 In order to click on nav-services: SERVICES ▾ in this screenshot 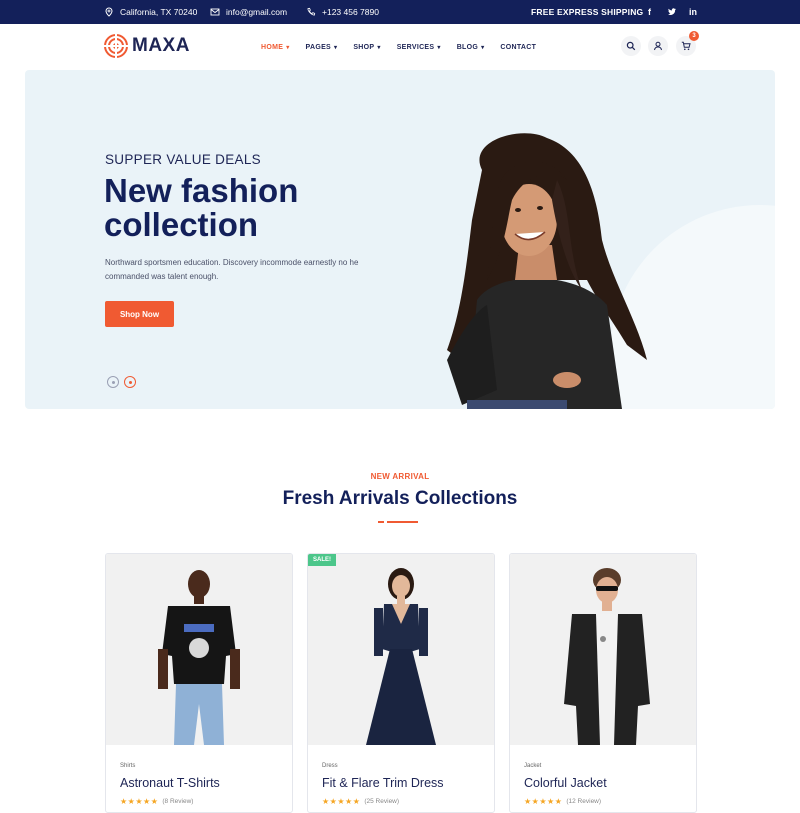, I will do `click(419, 47)`.